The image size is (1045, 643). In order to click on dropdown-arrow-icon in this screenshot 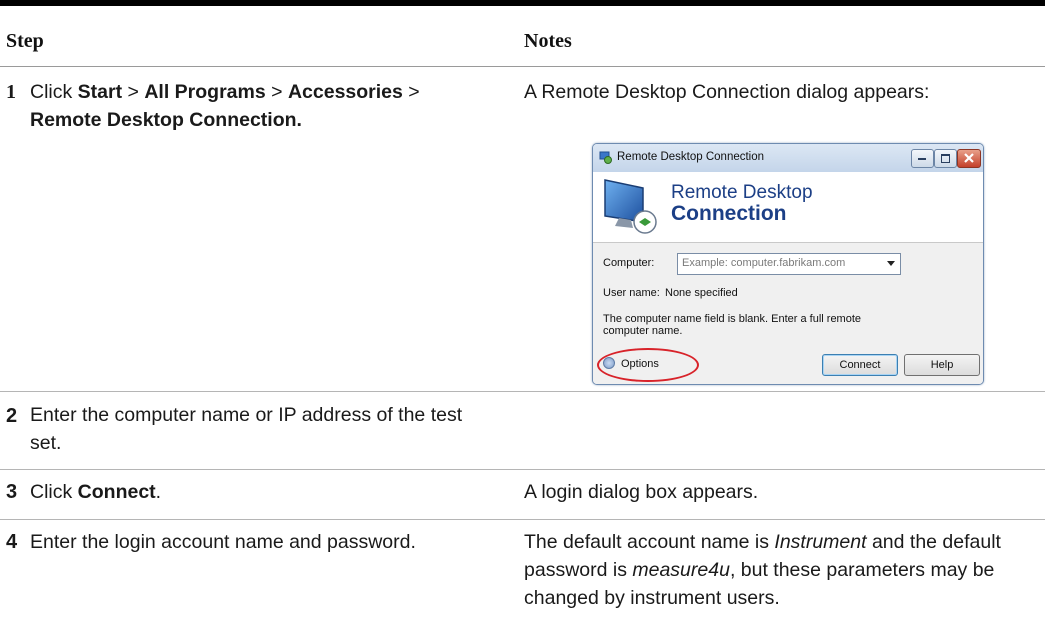, I will do `click(891, 263)`.